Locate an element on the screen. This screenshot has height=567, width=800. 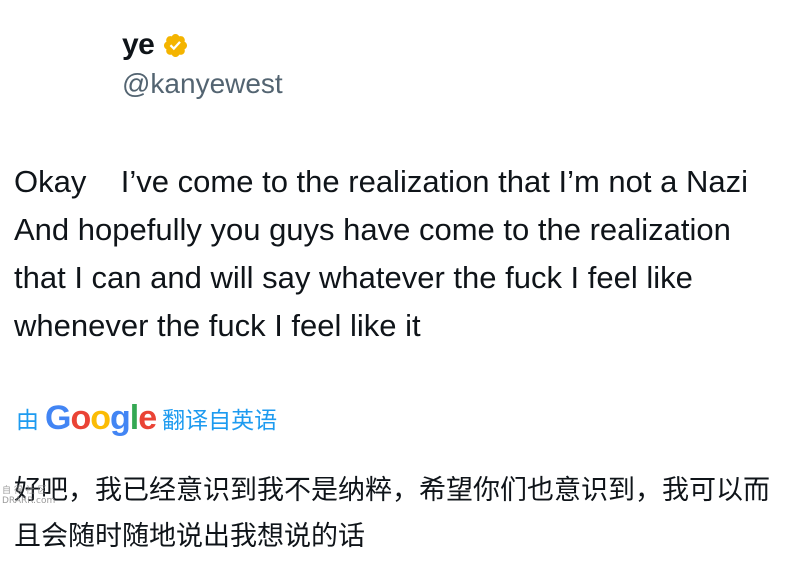
tweet-header: ye @kanyewest is located at coordinates (202, 63).